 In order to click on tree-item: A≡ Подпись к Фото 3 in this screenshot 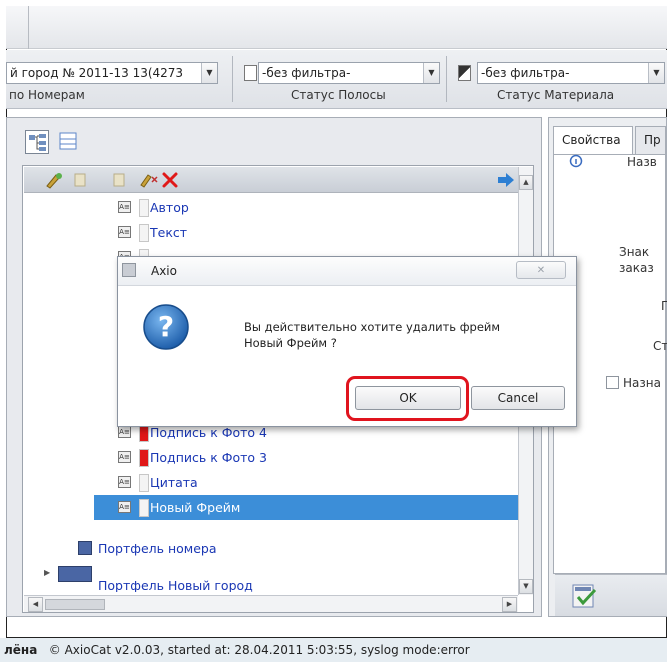, I will do `click(306, 457)`.